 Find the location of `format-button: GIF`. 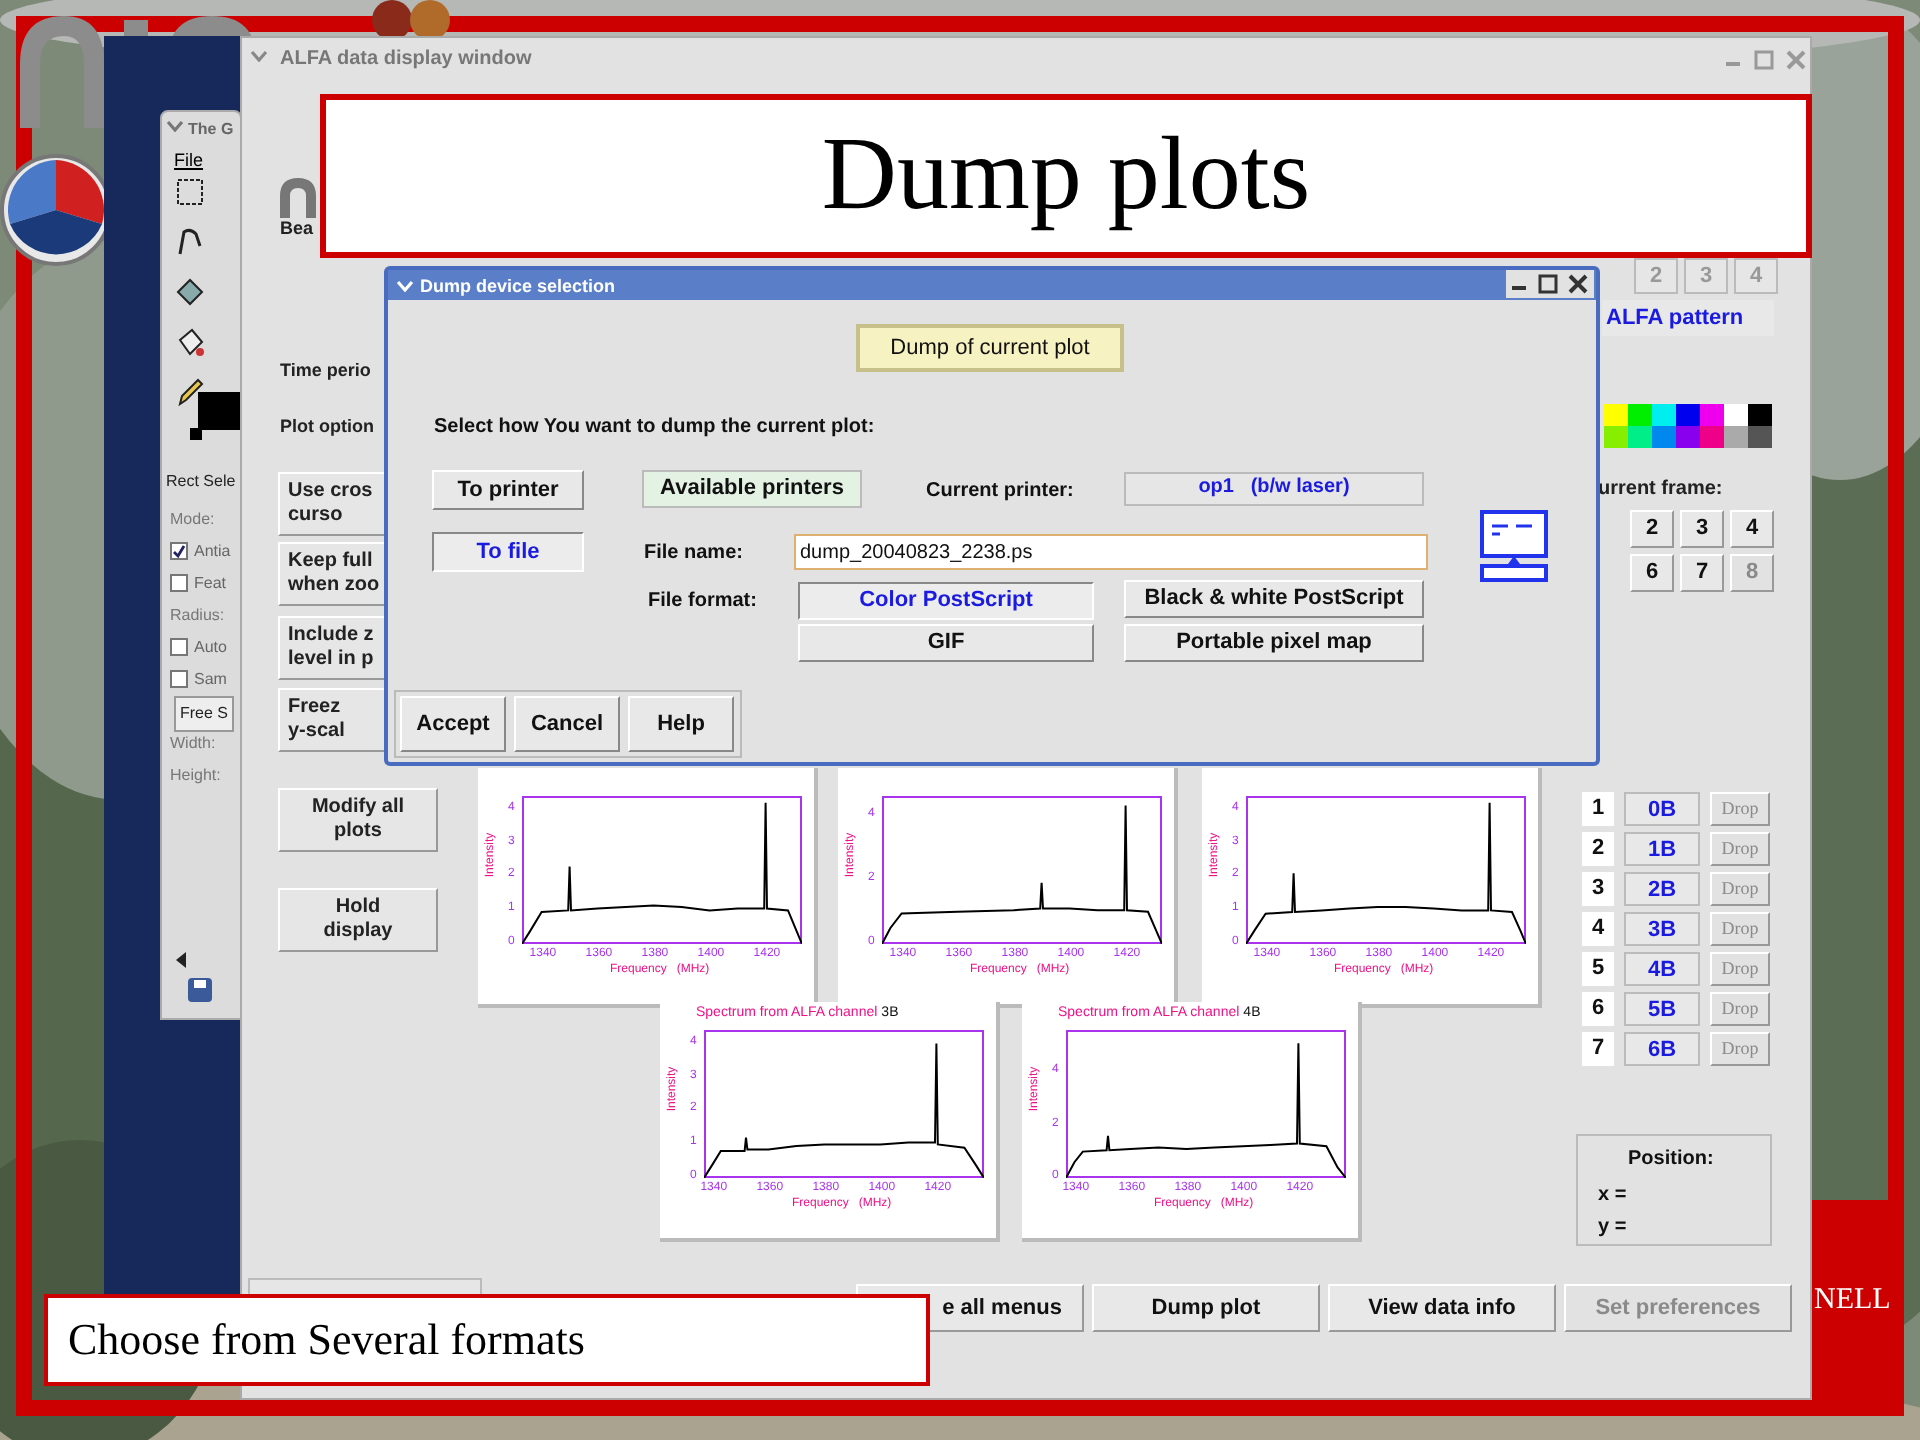

format-button: GIF is located at coordinates (946, 643).